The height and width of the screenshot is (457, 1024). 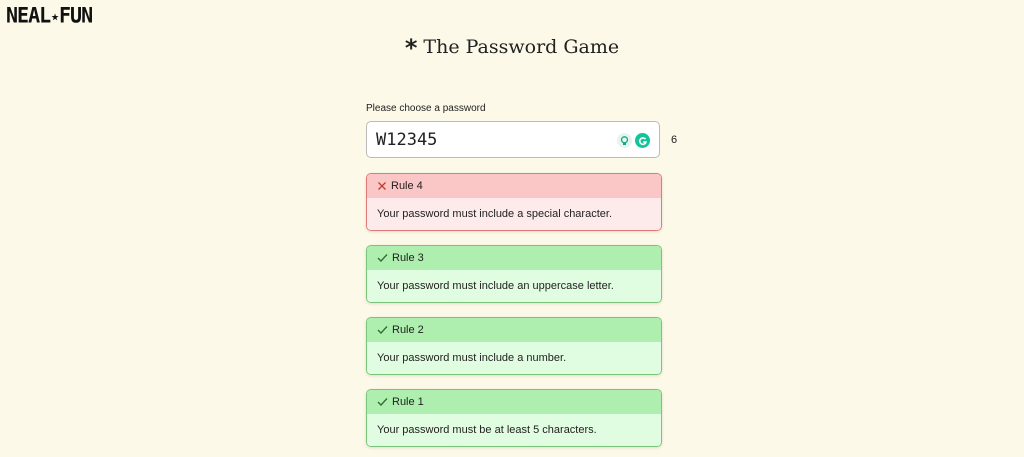 What do you see at coordinates (674, 140) in the screenshot?
I see `character-count: 6` at bounding box center [674, 140].